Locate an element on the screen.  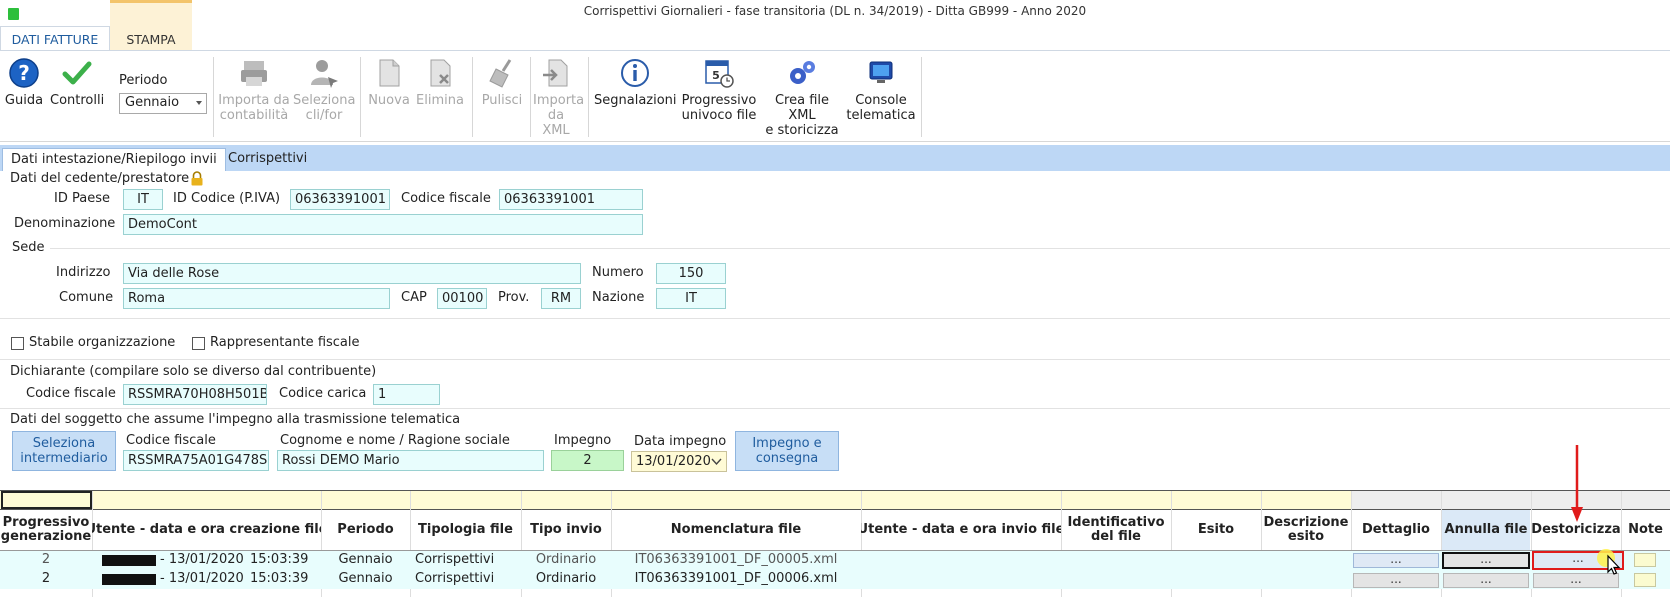
calendar-clock-icon: 5 is located at coordinates (719, 74).